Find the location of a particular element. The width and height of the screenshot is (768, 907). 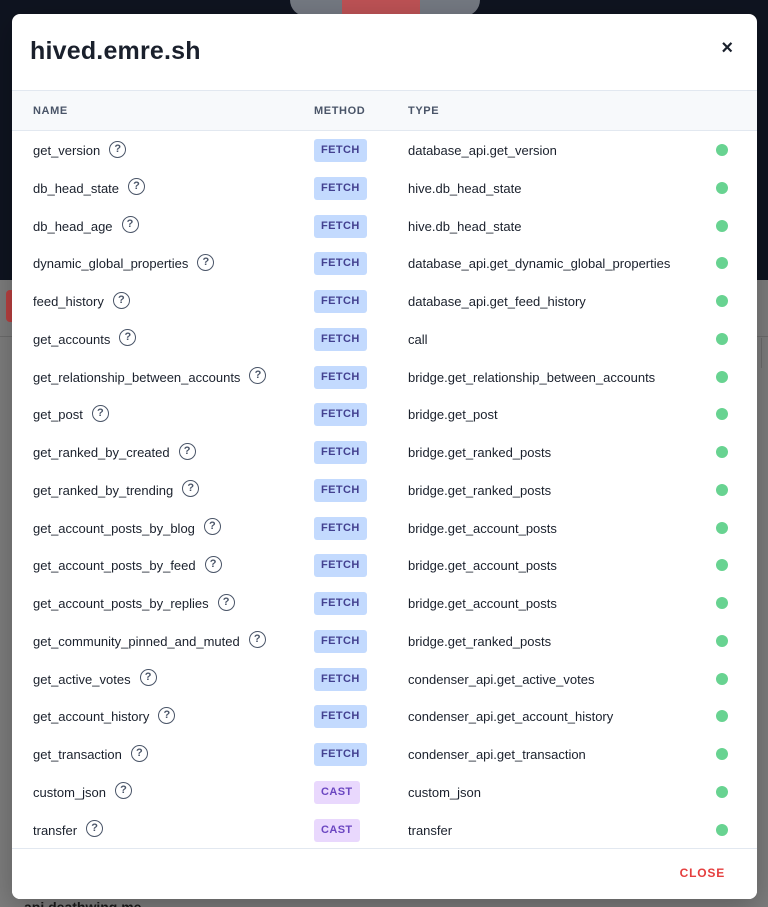

row-name-label: dynamic_global_properties is located at coordinates (111, 264).